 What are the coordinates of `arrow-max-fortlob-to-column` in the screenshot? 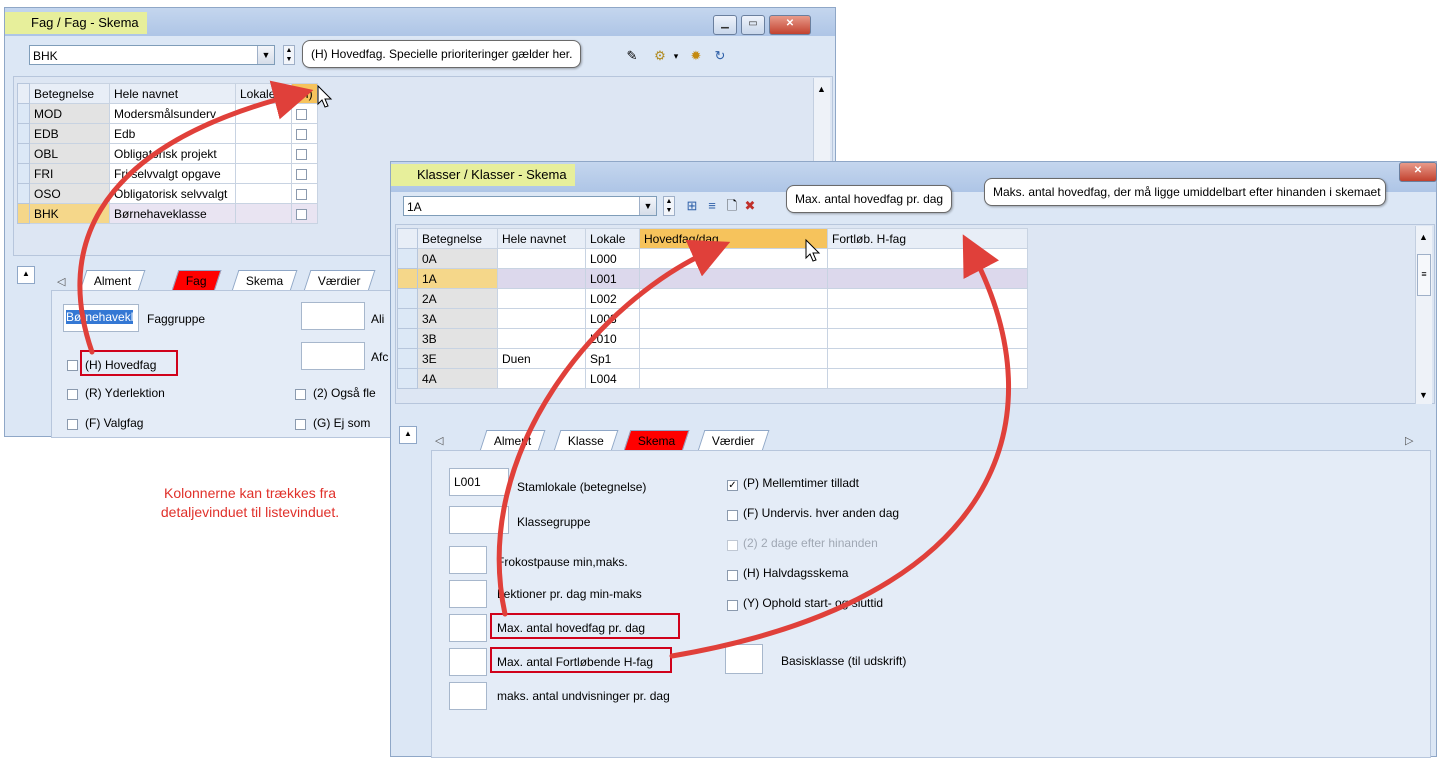 It's located at (840, 446).